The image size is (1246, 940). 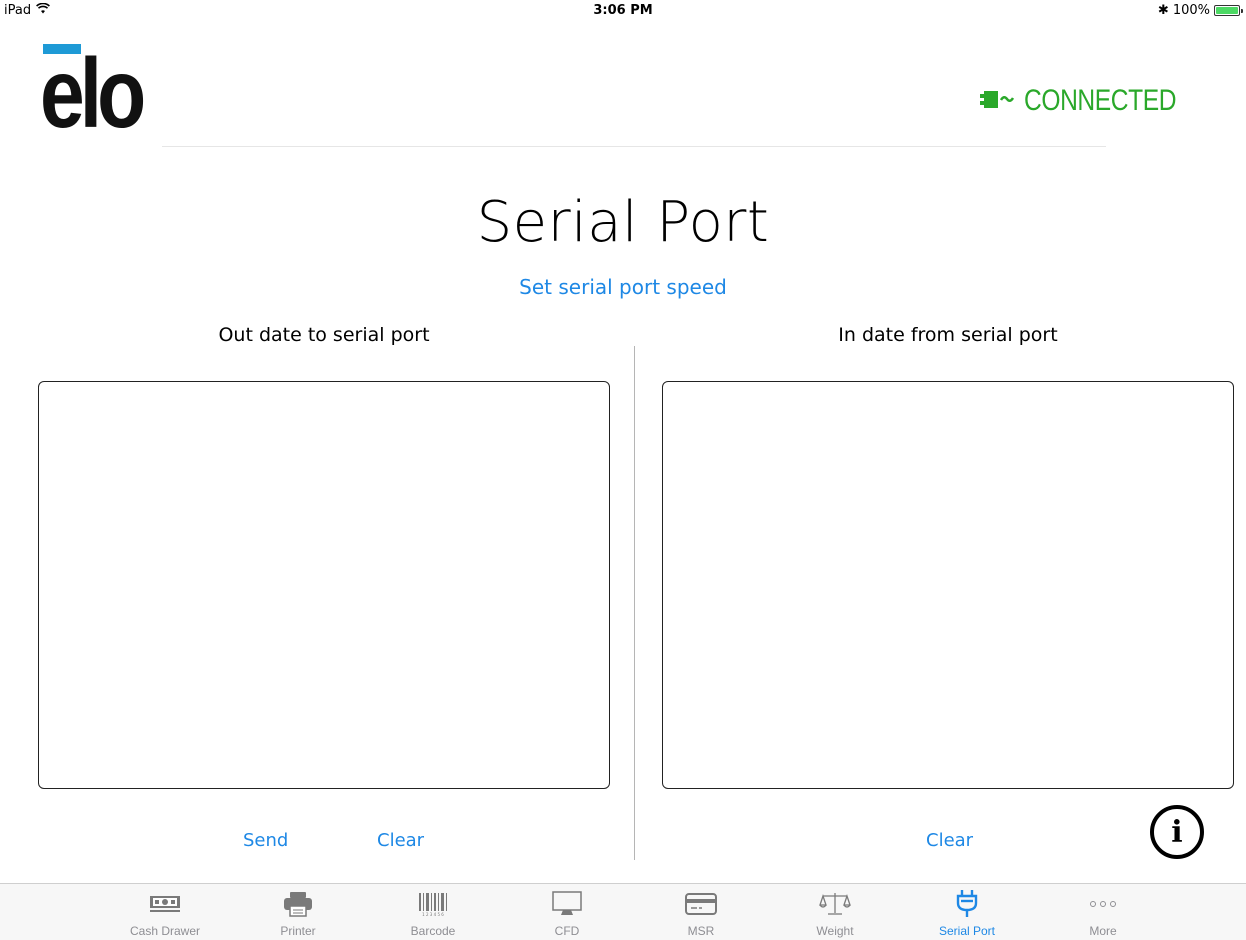 What do you see at coordinates (298, 904) in the screenshot?
I see `printer-icon` at bounding box center [298, 904].